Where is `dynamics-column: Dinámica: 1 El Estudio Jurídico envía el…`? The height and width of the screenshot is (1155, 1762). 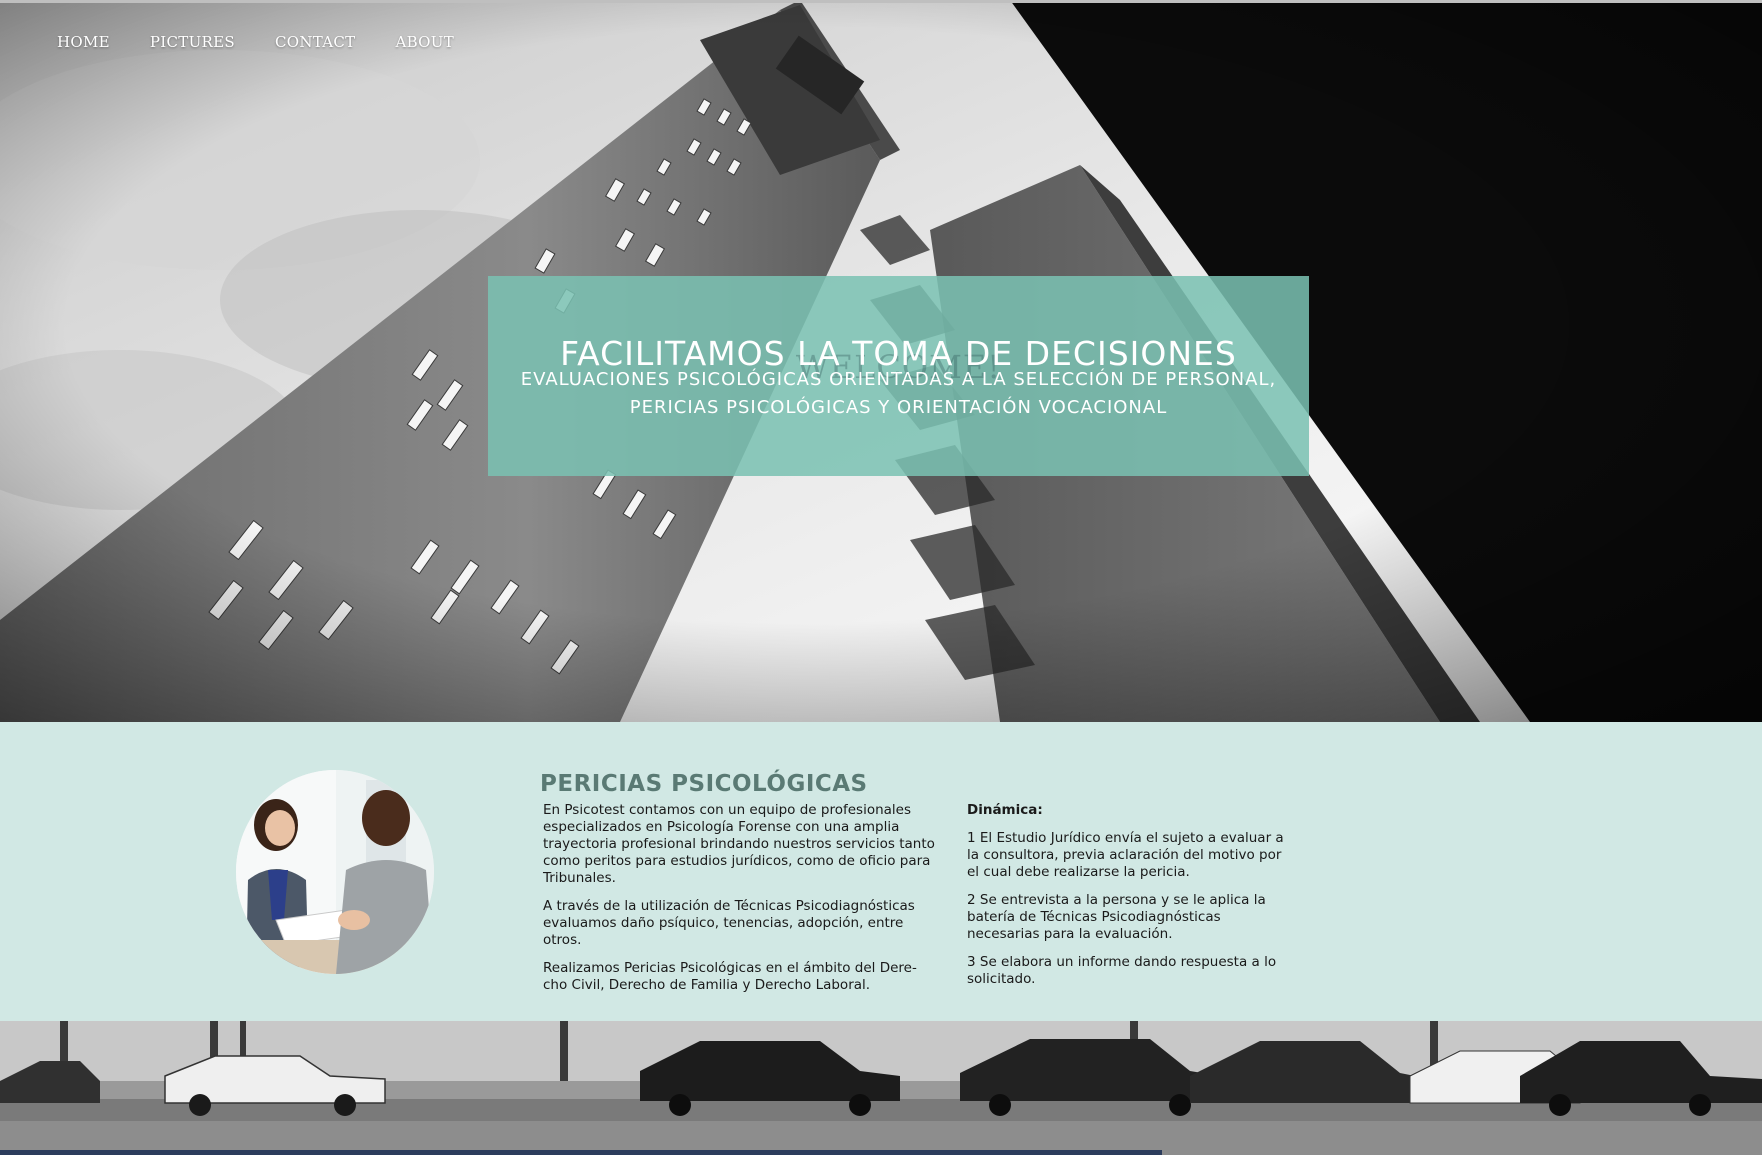 dynamics-column: Dinámica: 1 El Estudio Jurídico envía el… is located at coordinates (1132, 900).